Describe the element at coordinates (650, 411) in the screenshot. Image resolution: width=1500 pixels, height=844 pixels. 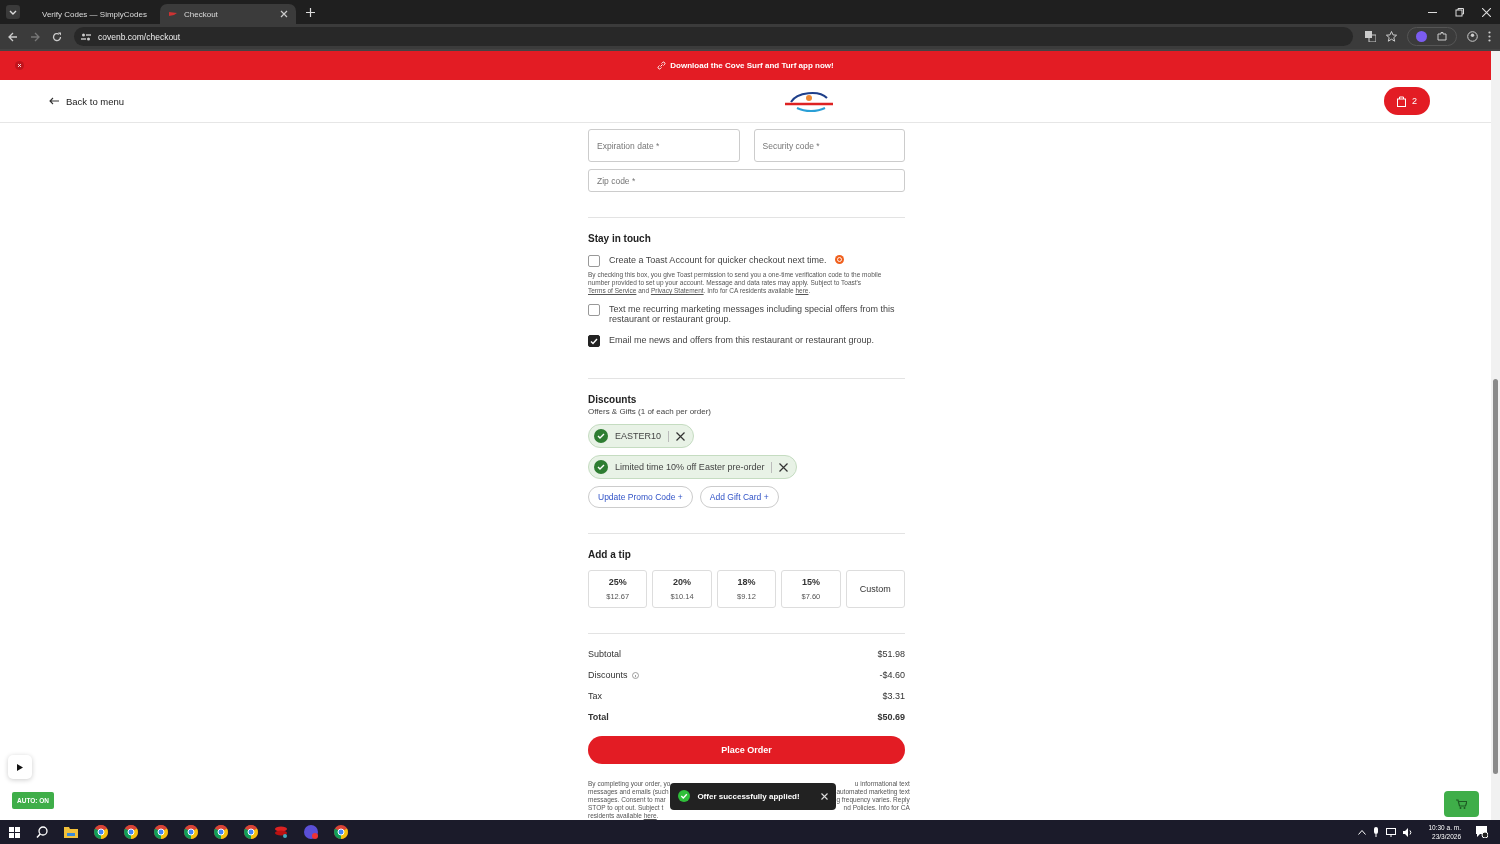
I see `section-subtitle: Offers & Gifts (1 of each per order)` at that location.